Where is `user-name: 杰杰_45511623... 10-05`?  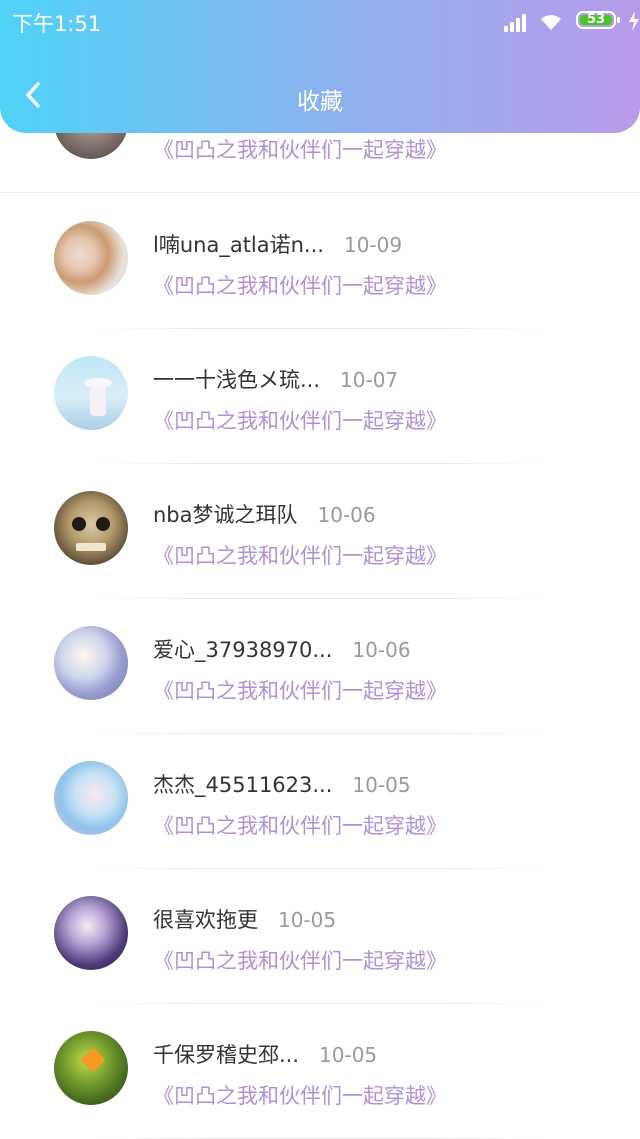
user-name: 杰杰_45511623... 10-05 is located at coordinates (282, 785).